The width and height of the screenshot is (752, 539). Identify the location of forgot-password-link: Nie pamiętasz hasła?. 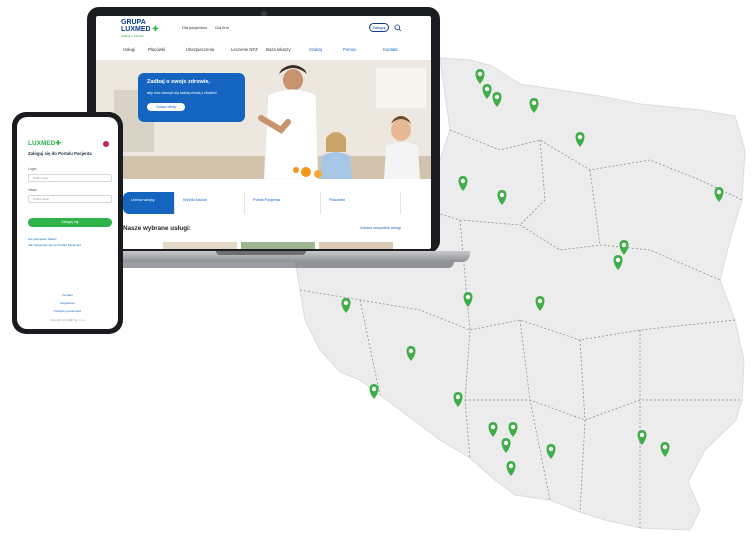
(42, 239).